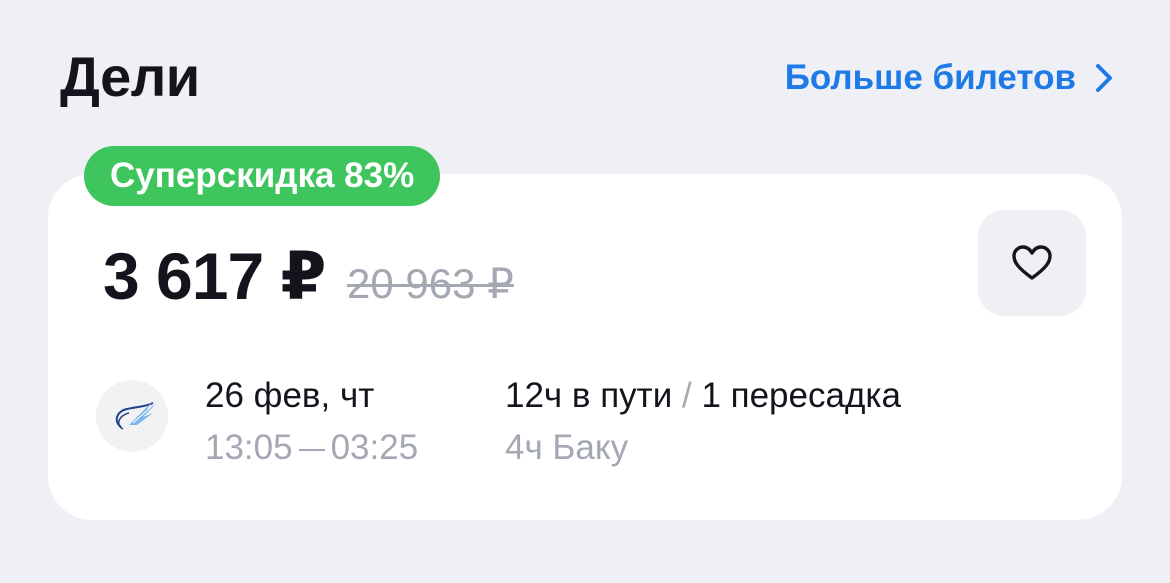 This screenshot has height=583, width=1170. I want to click on stopover-info: 4ч Баку, so click(567, 447).